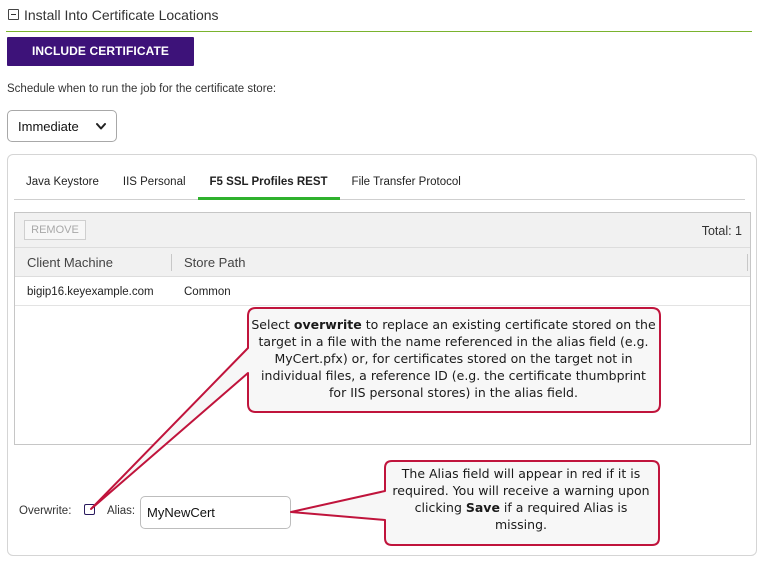  I want to click on callout-text: if a required Alias is missing., so click(561, 516).